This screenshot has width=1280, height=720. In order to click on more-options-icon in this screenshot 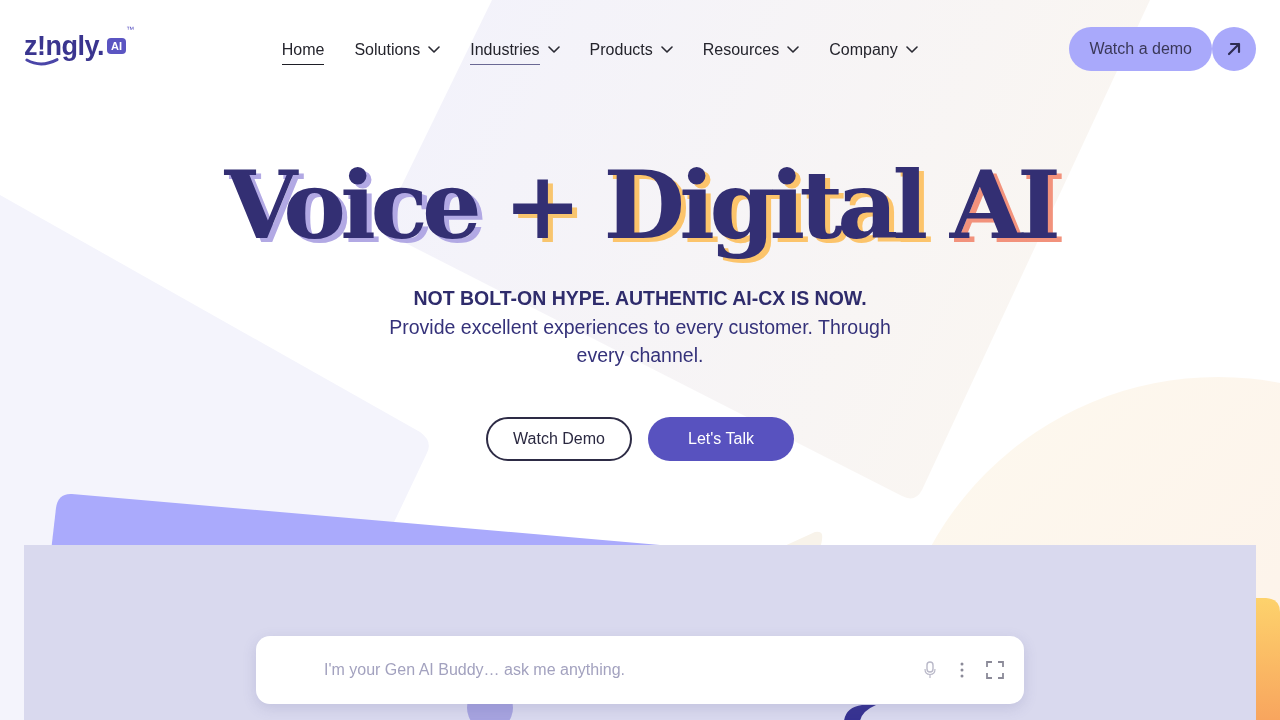, I will do `click(962, 670)`.